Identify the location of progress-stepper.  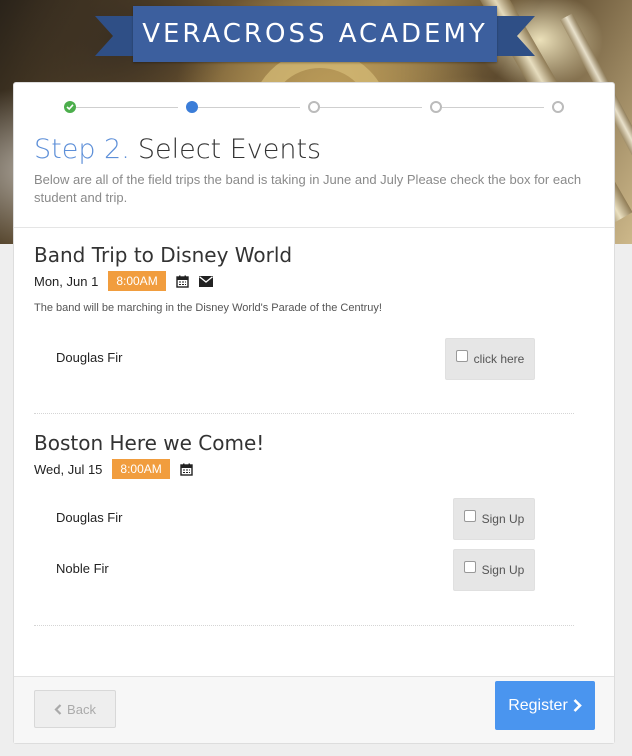
(315, 107).